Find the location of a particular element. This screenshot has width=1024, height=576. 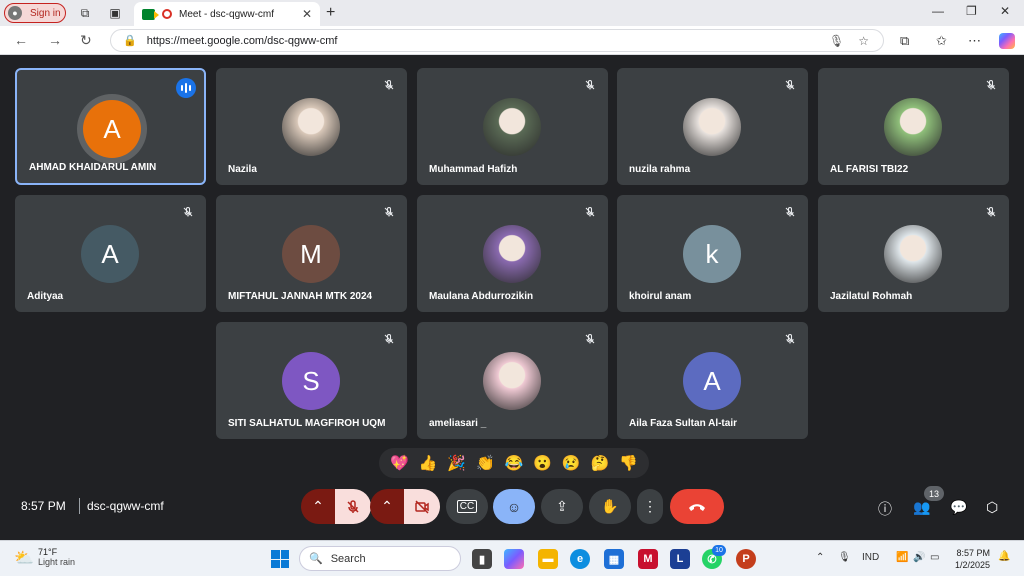

workspaces-icon: ⧉ is located at coordinates (85, 13).